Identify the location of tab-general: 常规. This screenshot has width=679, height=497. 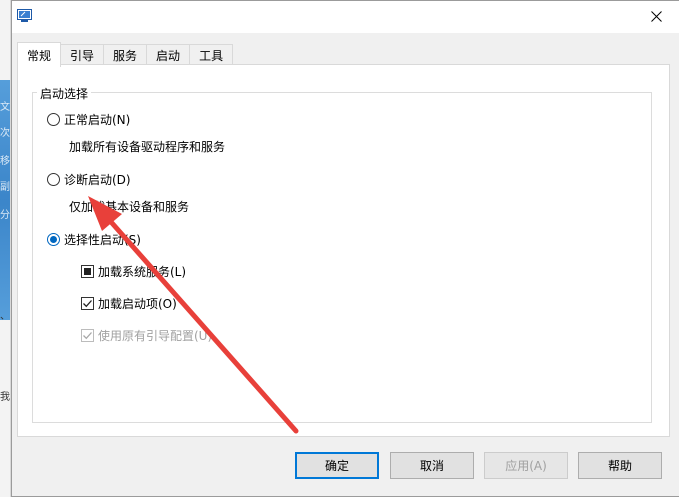
(39, 54).